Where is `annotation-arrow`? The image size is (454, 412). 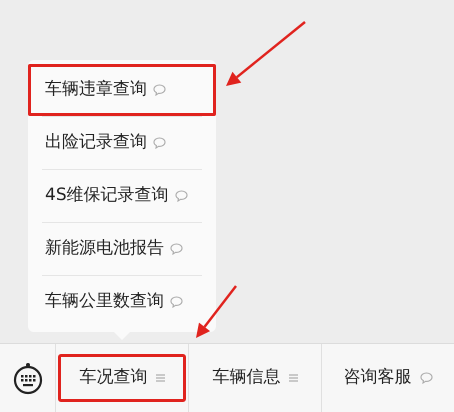
annotation-arrow is located at coordinates (216, 311).